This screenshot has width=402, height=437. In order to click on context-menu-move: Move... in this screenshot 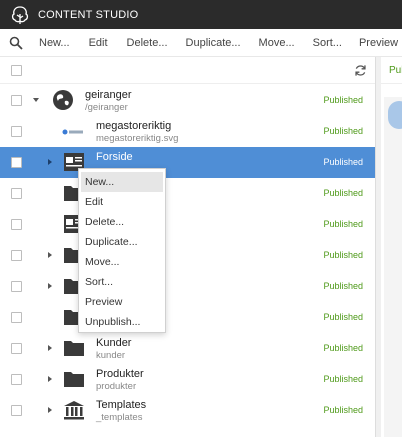, I will do `click(122, 262)`.